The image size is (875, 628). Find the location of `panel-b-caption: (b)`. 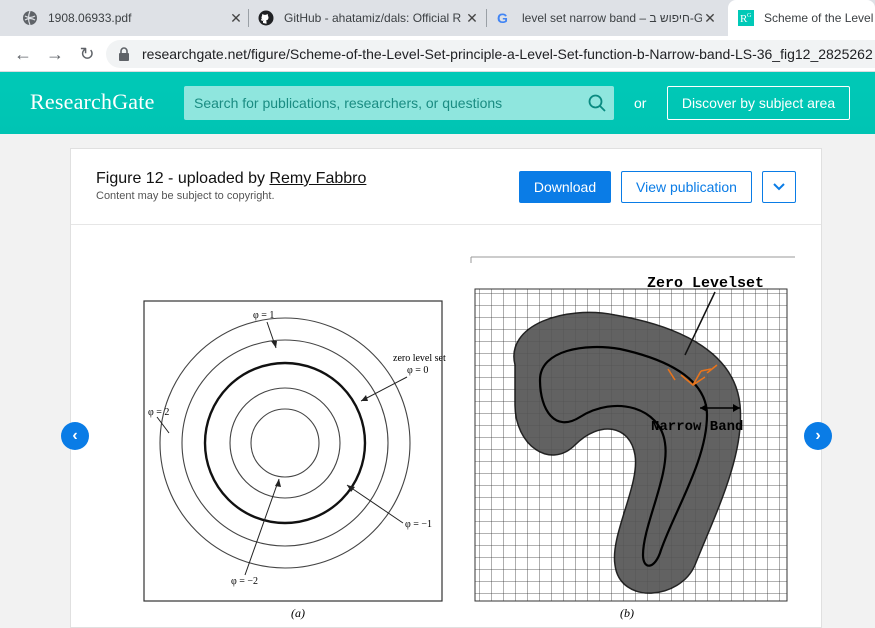

panel-b-caption: (b) is located at coordinates (627, 613).